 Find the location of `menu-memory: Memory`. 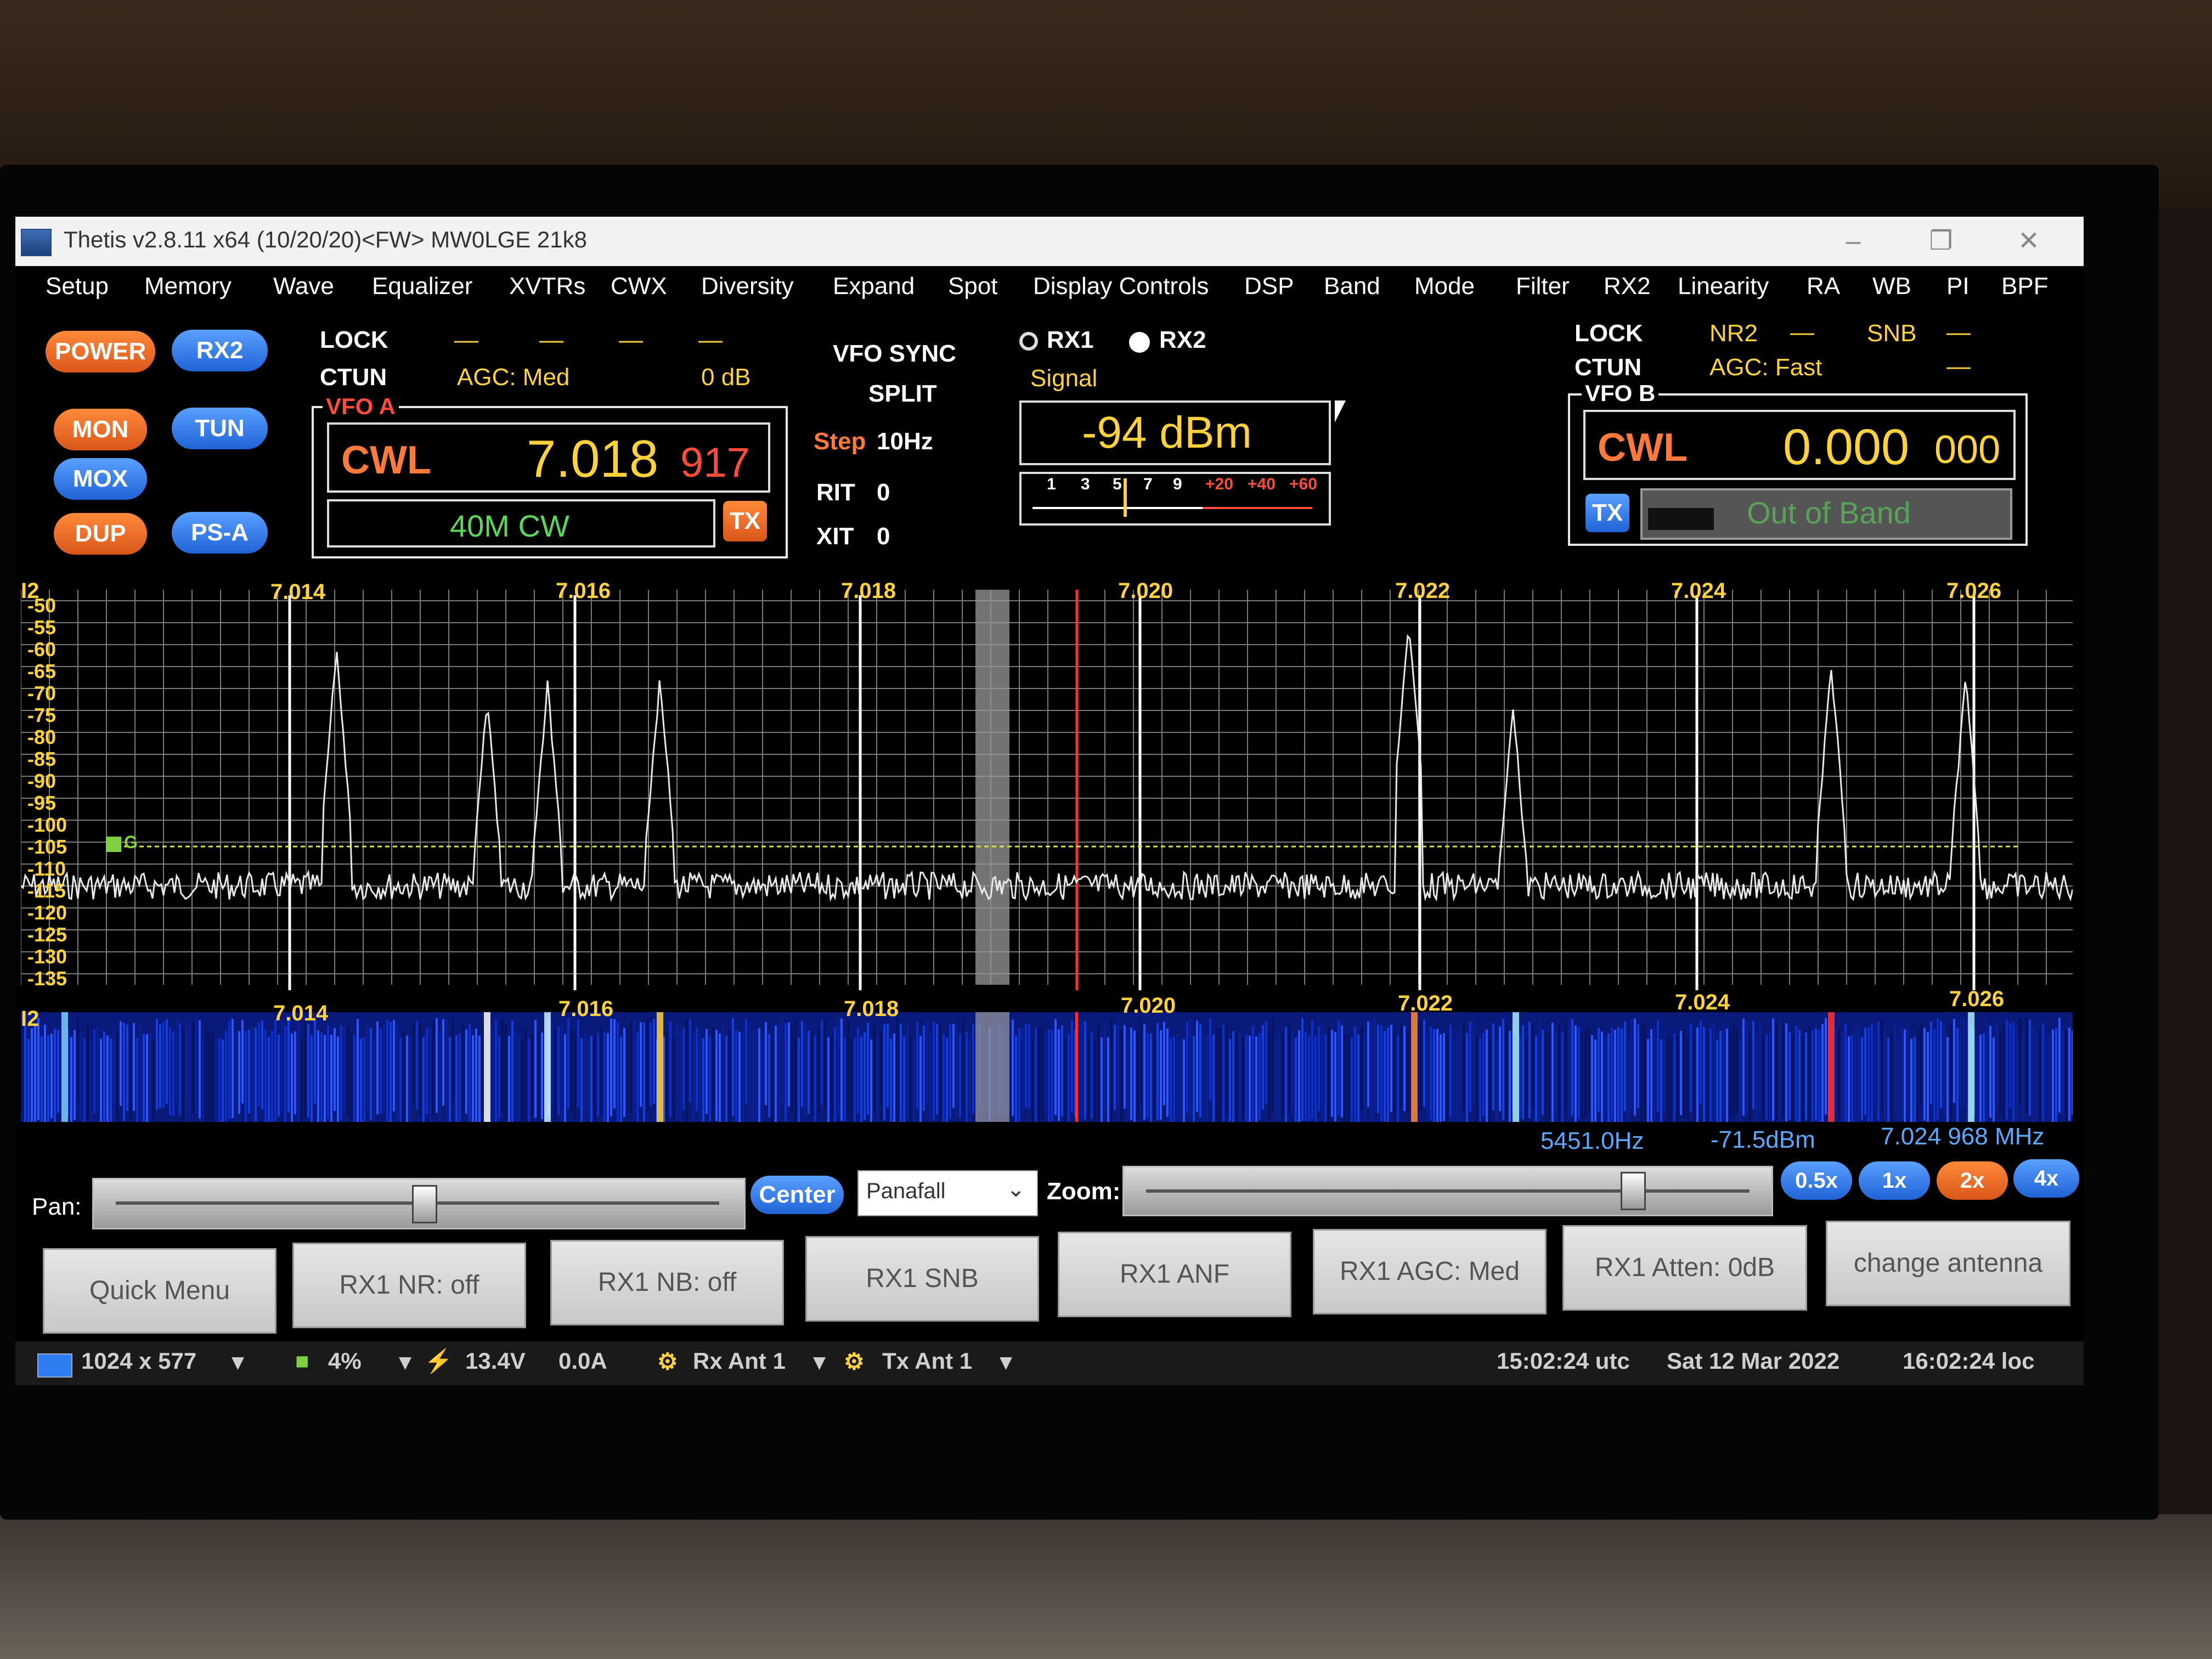

menu-memory: Memory is located at coordinates (188, 287).